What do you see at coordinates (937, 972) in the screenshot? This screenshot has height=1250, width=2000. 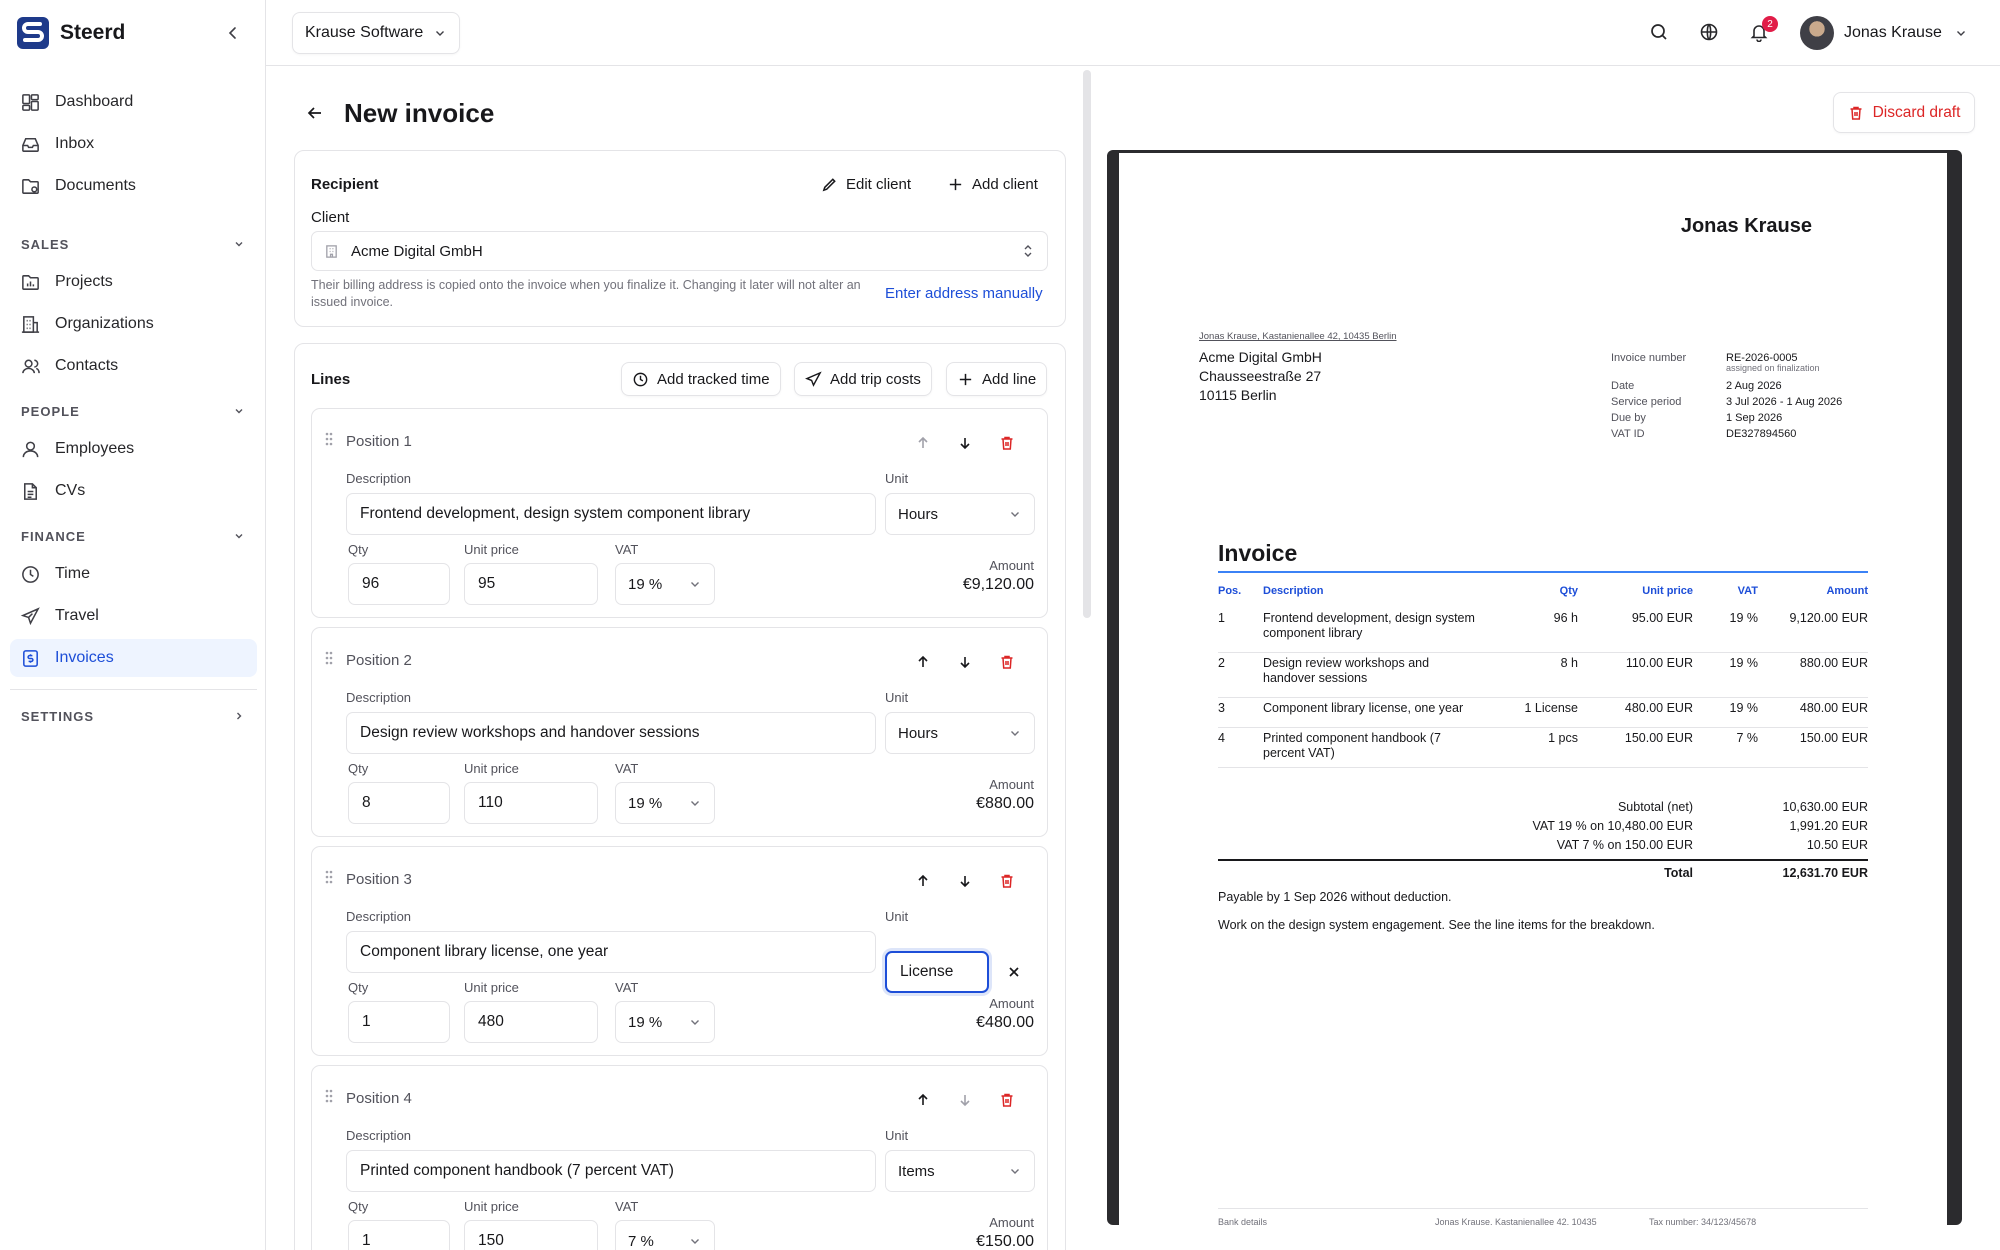 I see `unit-input: License` at bounding box center [937, 972].